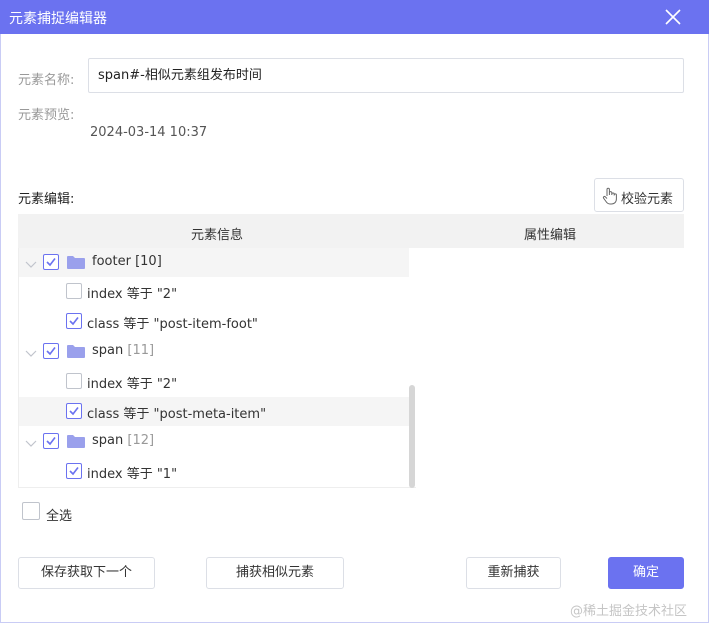 The width and height of the screenshot is (709, 623). Describe the element at coordinates (132, 474) in the screenshot. I see `attr-label: index 等于 "1"` at that location.